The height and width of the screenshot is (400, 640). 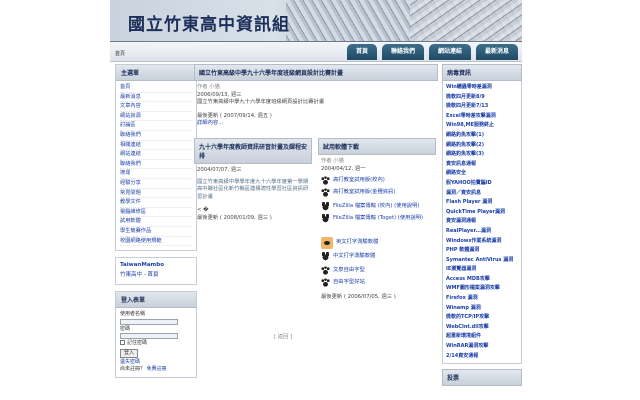 I want to click on news-item: 漏洞／資安訊息, so click(x=463, y=193).